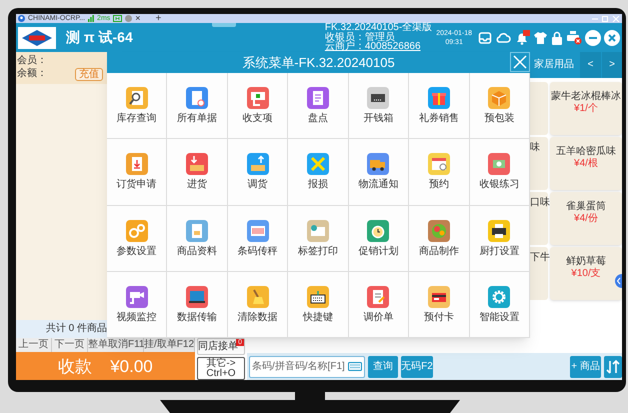 The width and height of the screenshot is (628, 413). I want to click on product-card: 鲜奶草莓 ¥10/支, so click(586, 273).